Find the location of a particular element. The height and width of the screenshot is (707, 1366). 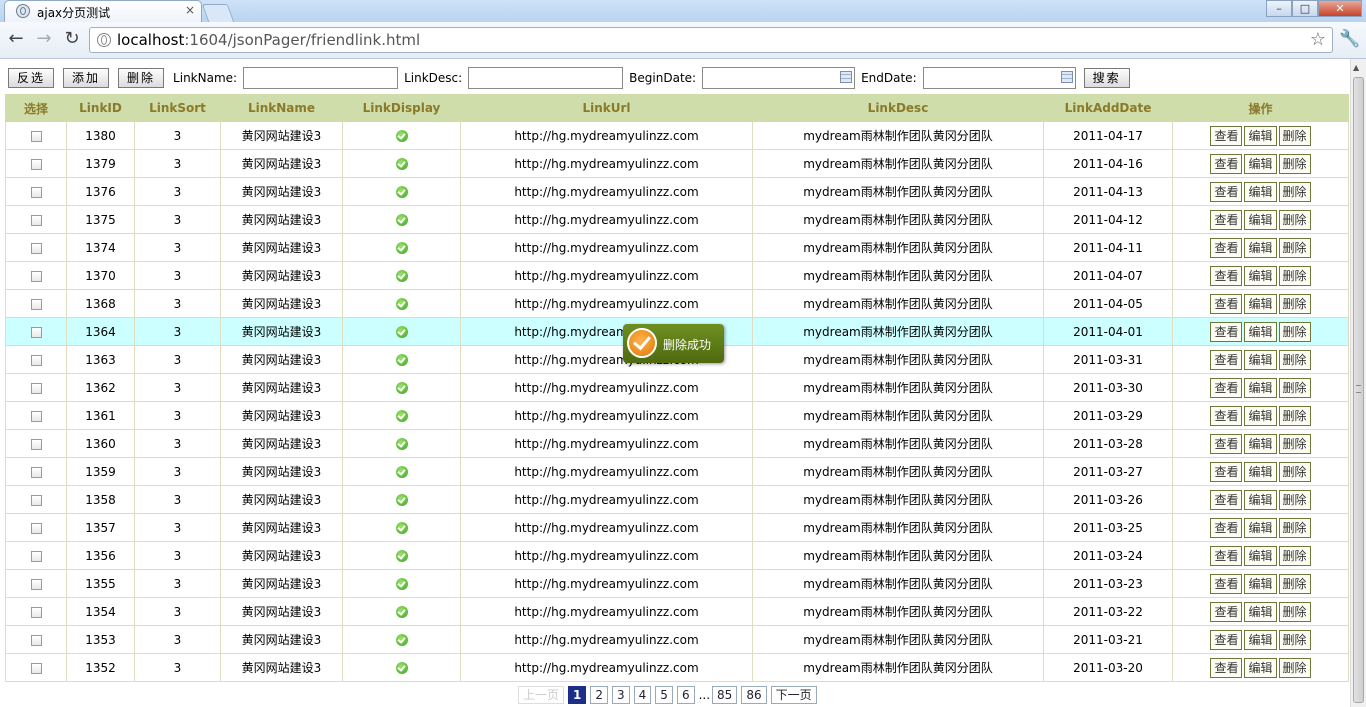

enddate-input is located at coordinates (999, 78).